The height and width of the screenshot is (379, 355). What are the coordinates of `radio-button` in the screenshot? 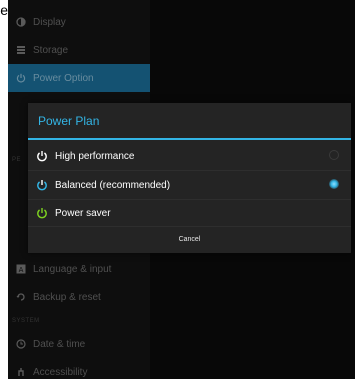 It's located at (334, 155).